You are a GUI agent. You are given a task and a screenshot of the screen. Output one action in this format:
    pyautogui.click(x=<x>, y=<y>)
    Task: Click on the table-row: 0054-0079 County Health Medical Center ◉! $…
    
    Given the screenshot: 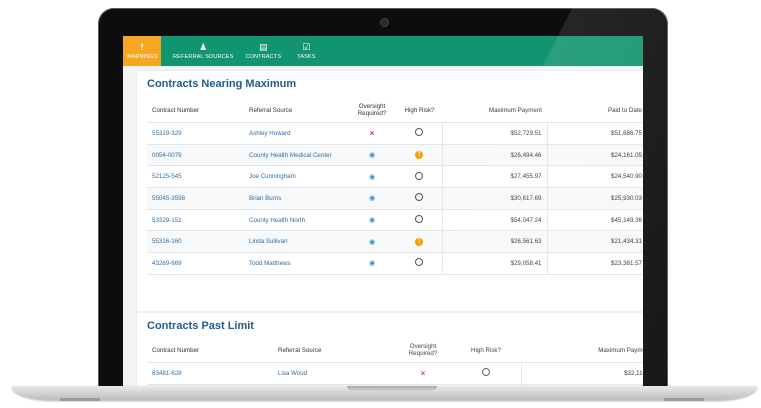 What is the action you would take?
    pyautogui.click(x=395, y=155)
    